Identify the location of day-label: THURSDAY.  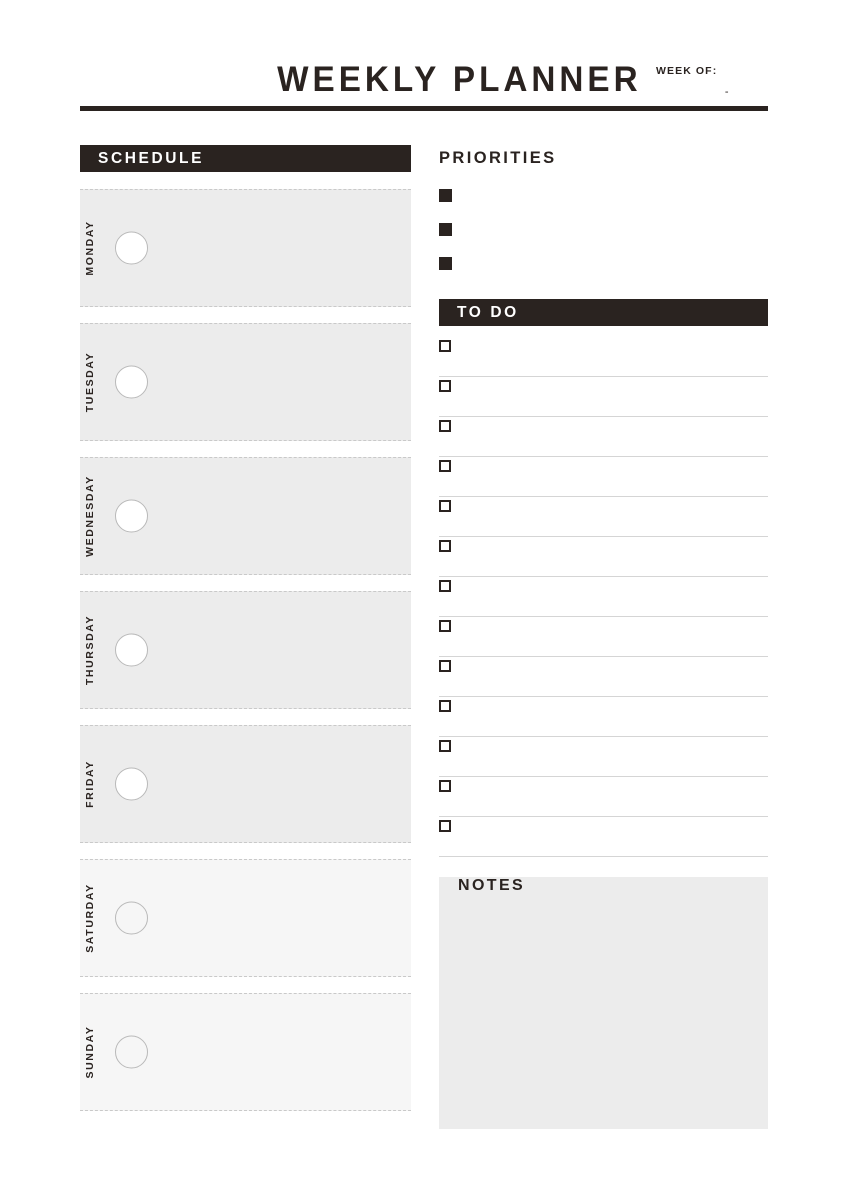
(90, 650).